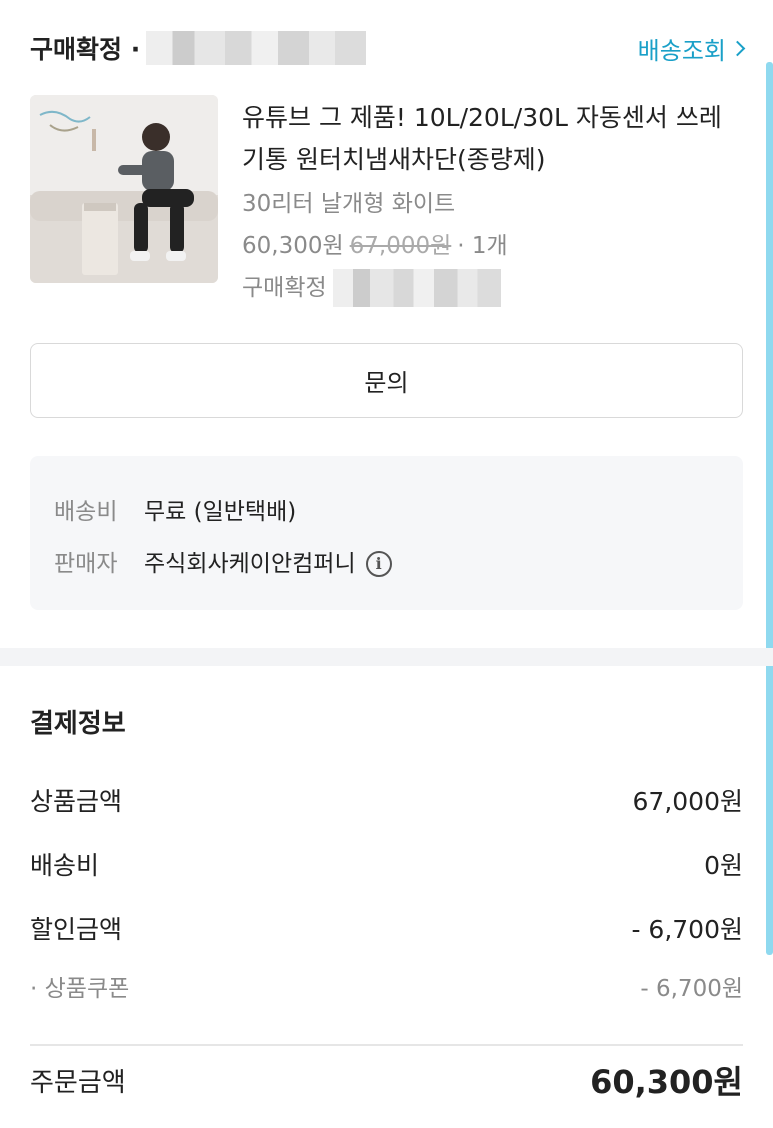 The height and width of the screenshot is (1128, 773). Describe the element at coordinates (386, 800) in the screenshot. I see `payment-row-product-amount: 상품금액 67,000원` at that location.